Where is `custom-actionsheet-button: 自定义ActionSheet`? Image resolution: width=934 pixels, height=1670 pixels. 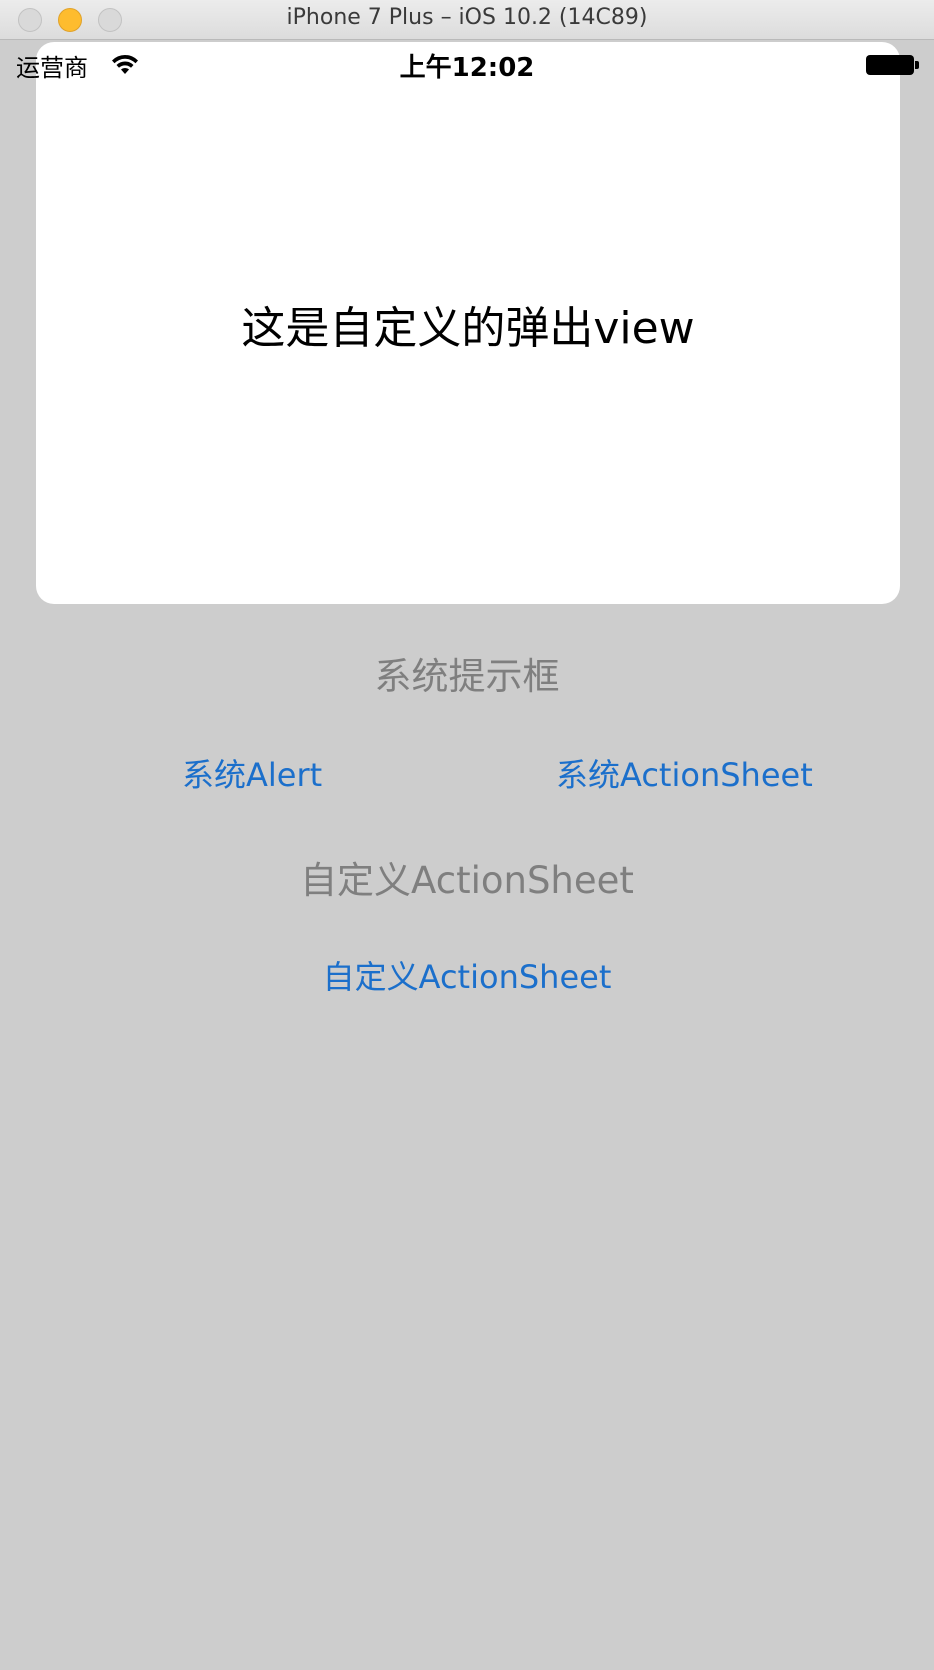
custom-actionsheet-button: 自定义ActionSheet is located at coordinates (467, 975).